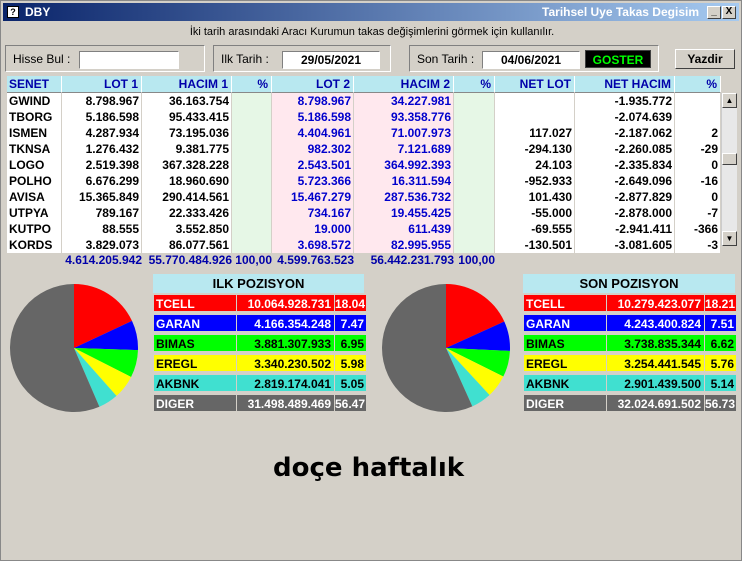 The image size is (742, 561). What do you see at coordinates (369, 468) in the screenshot?
I see `caption-text: doçe haftalık` at bounding box center [369, 468].